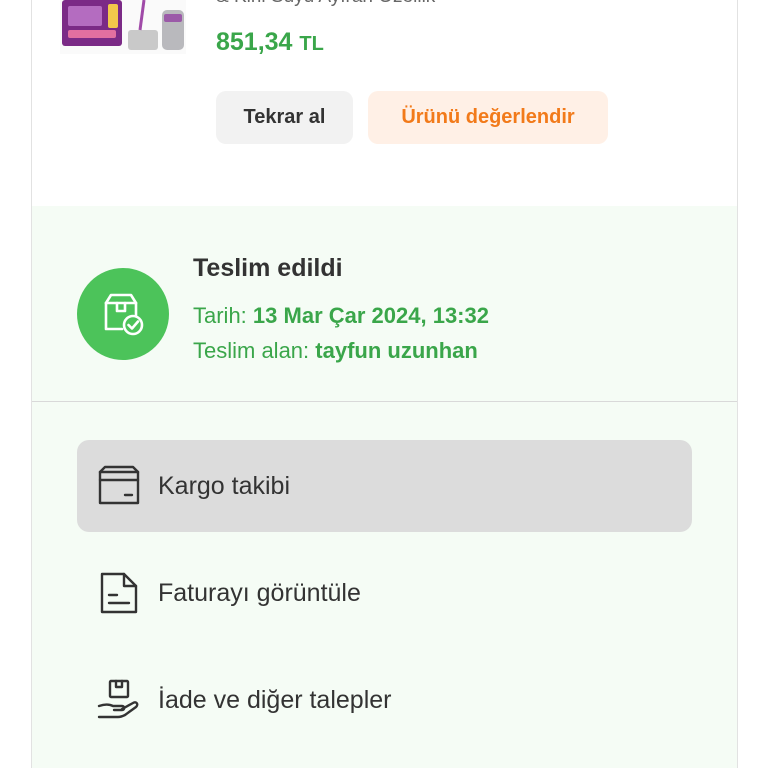 This screenshot has height=768, width=768. What do you see at coordinates (224, 485) in the screenshot?
I see `cargo-tracking-label: Kargo takibi` at bounding box center [224, 485].